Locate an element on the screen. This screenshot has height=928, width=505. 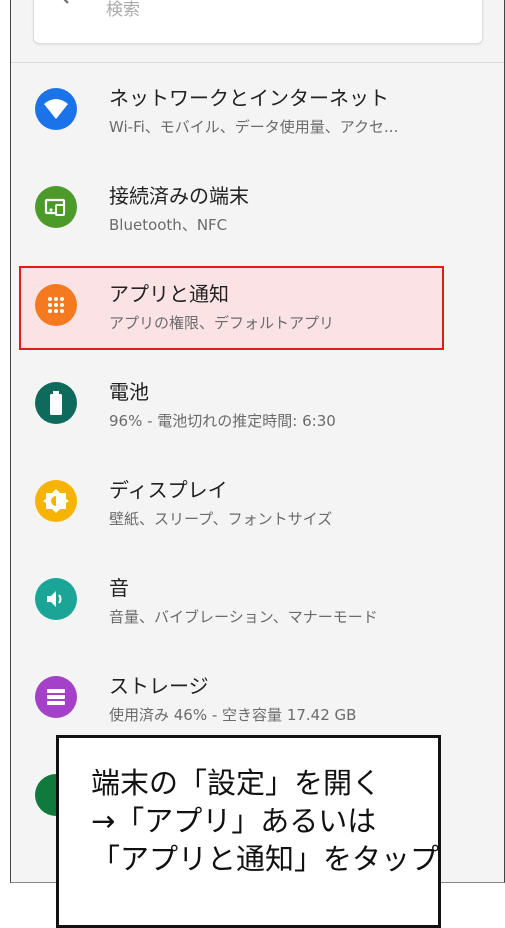
search-area: 検索 is located at coordinates (257, 31).